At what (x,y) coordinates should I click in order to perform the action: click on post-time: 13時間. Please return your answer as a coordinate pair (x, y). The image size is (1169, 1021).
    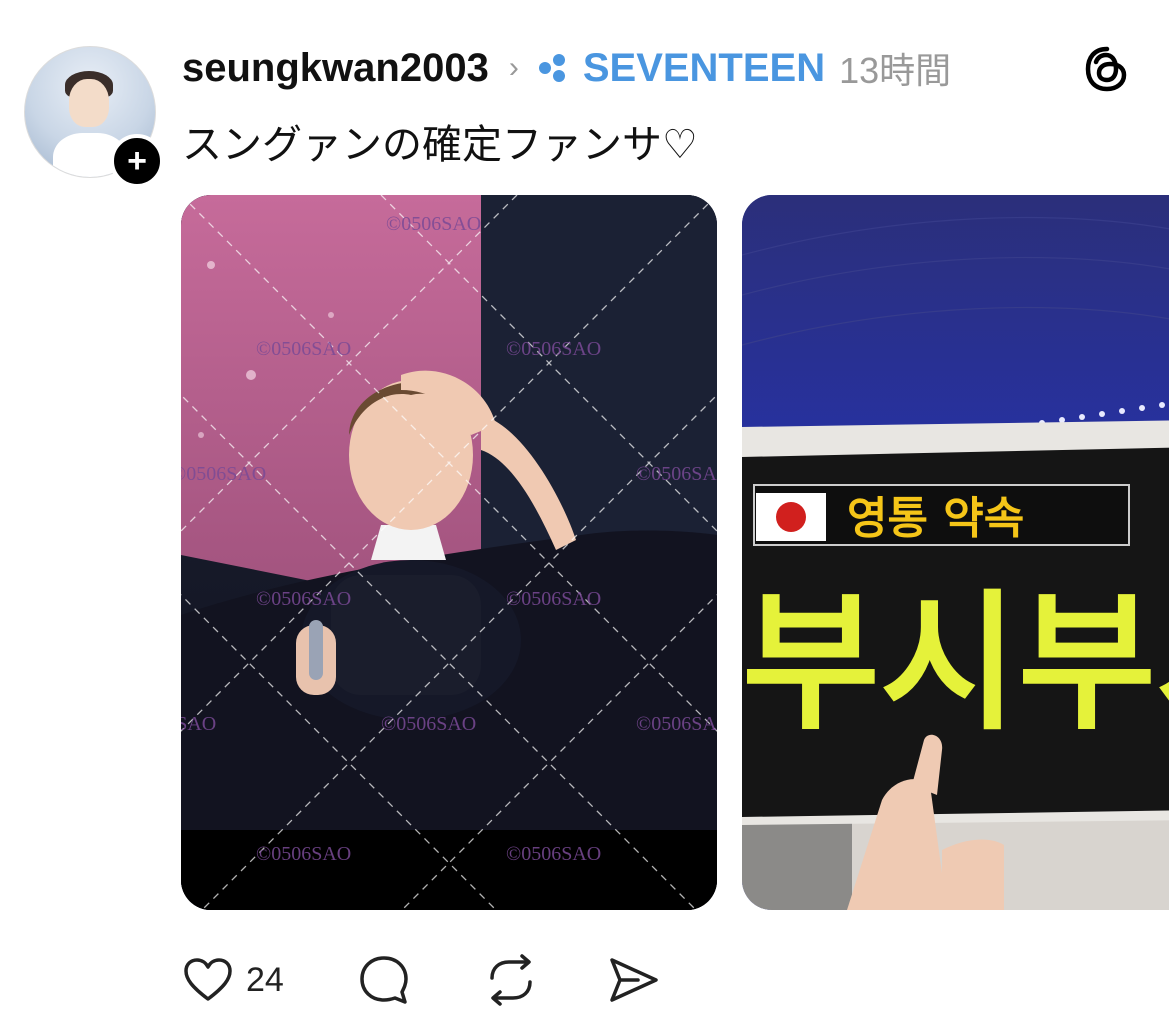
    Looking at the image, I should click on (895, 70).